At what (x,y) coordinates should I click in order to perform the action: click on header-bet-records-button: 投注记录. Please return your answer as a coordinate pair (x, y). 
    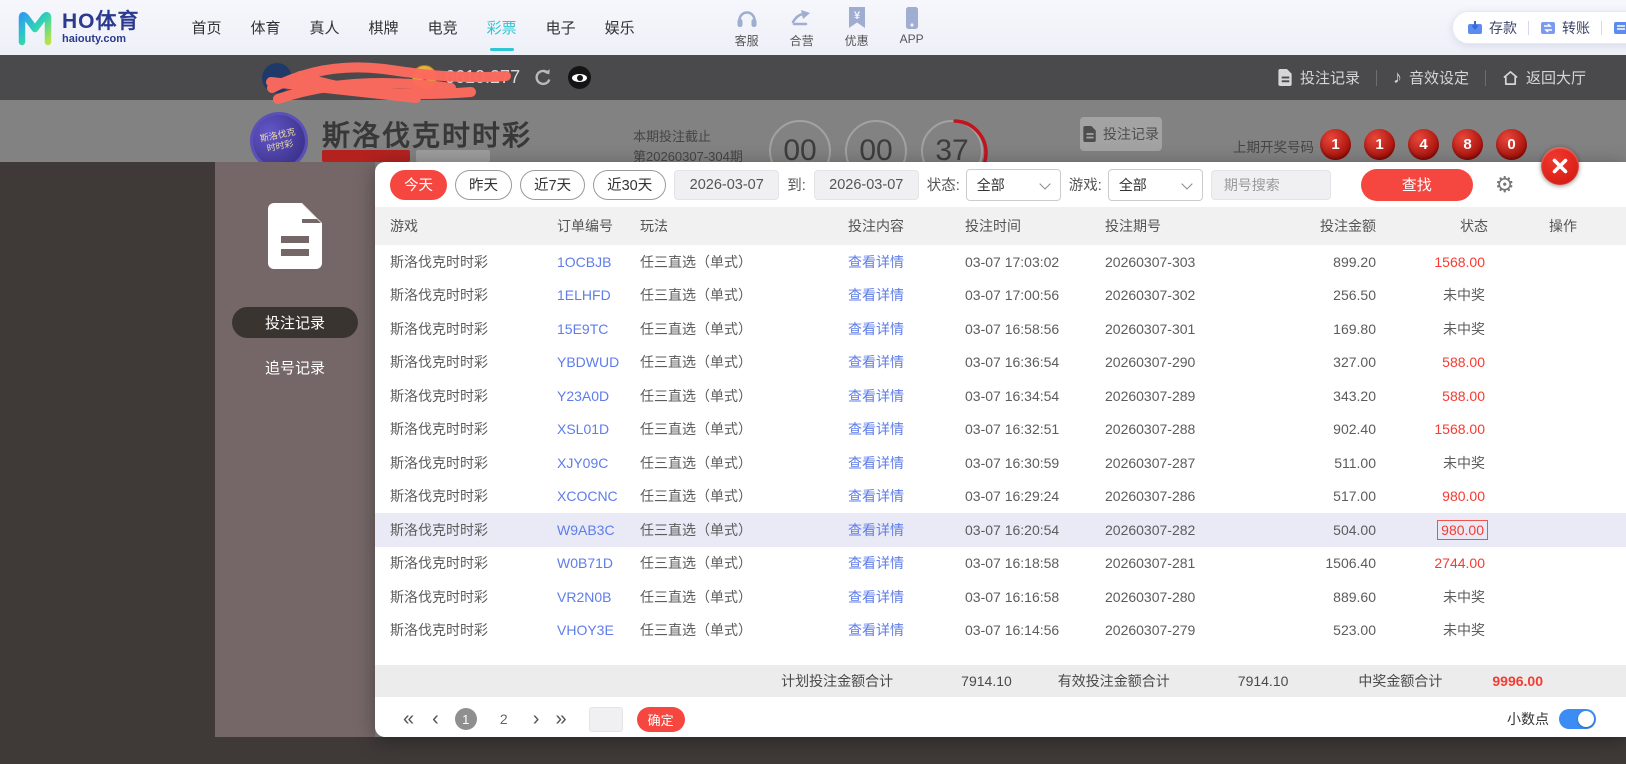
    Looking at the image, I should click on (1121, 134).